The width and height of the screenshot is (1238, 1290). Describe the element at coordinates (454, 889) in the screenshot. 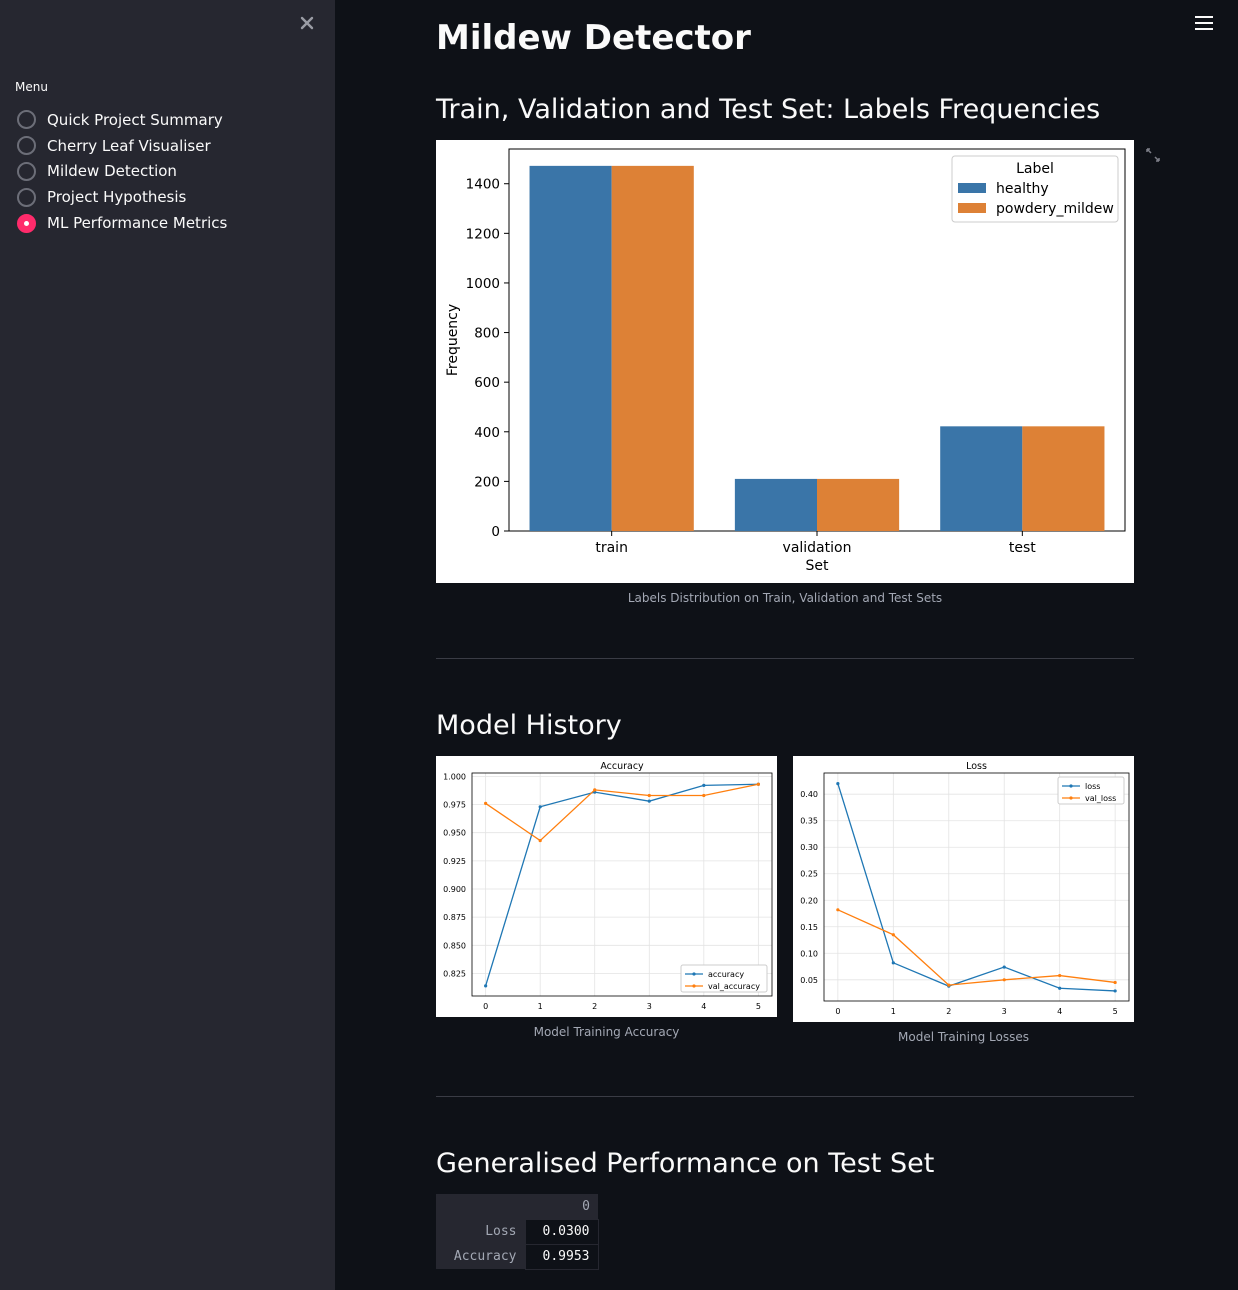

I see `y-tick-label: 0.900` at that location.